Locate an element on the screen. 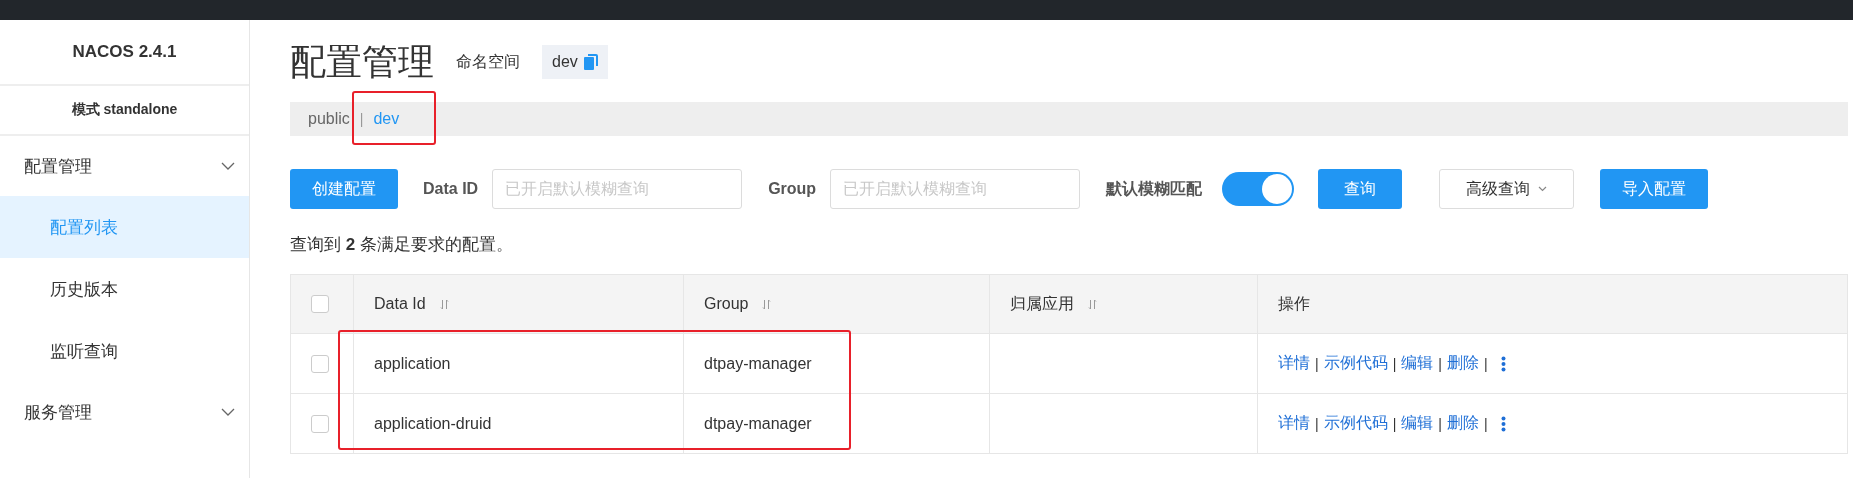  column-header: 操作 is located at coordinates (1552, 304).